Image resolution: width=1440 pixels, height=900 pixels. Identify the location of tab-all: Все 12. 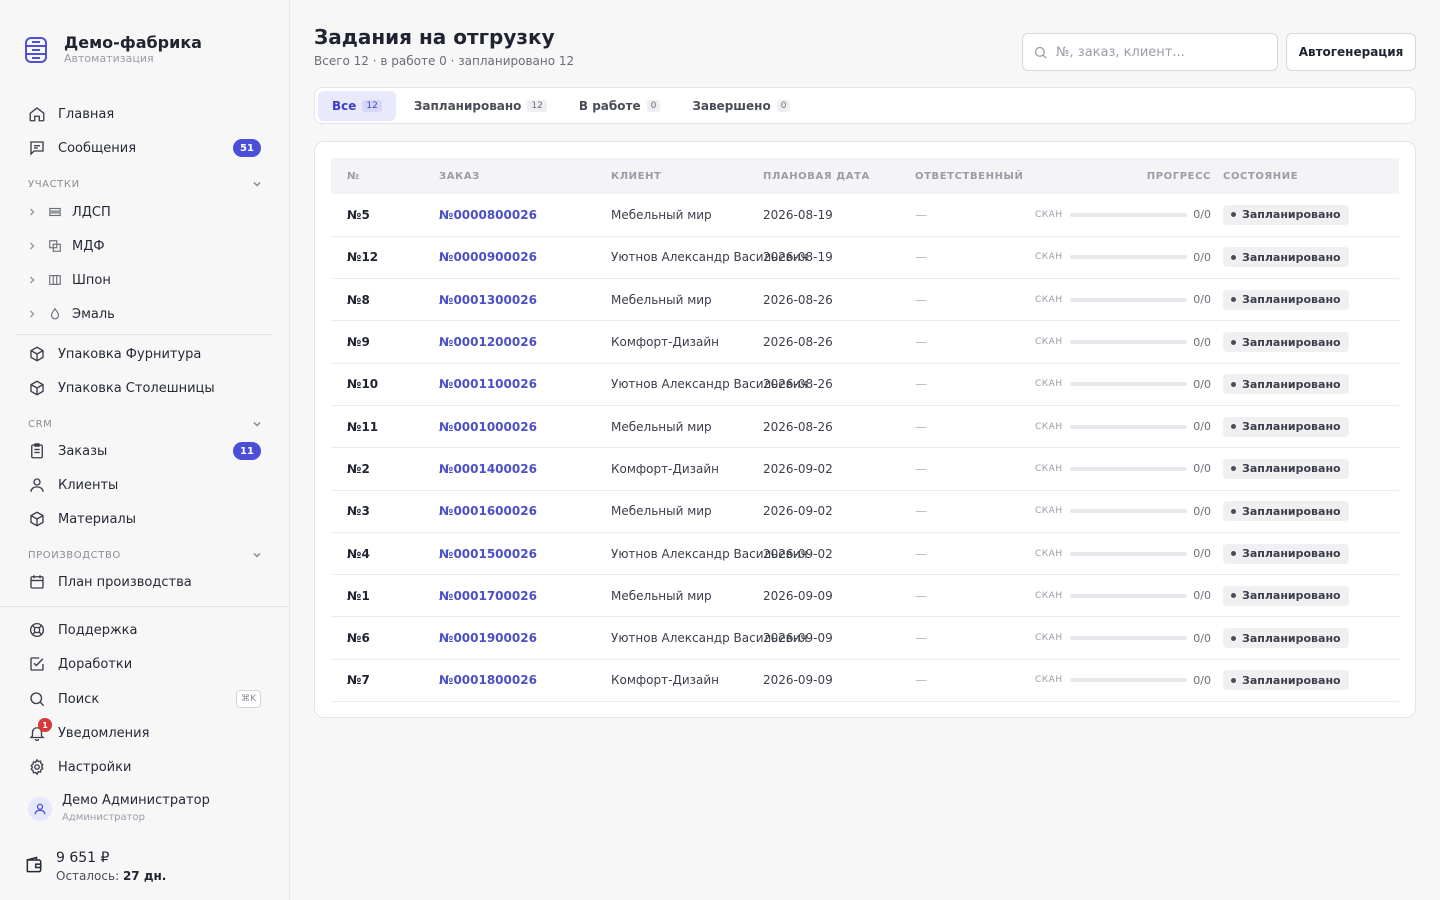
(357, 105).